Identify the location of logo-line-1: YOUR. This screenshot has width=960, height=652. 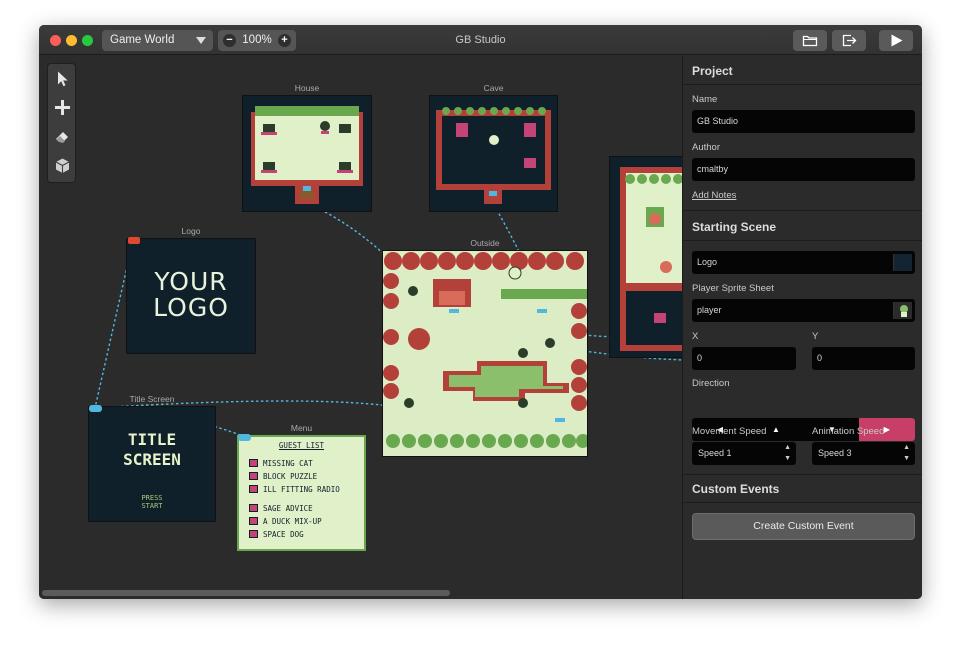
(191, 281).